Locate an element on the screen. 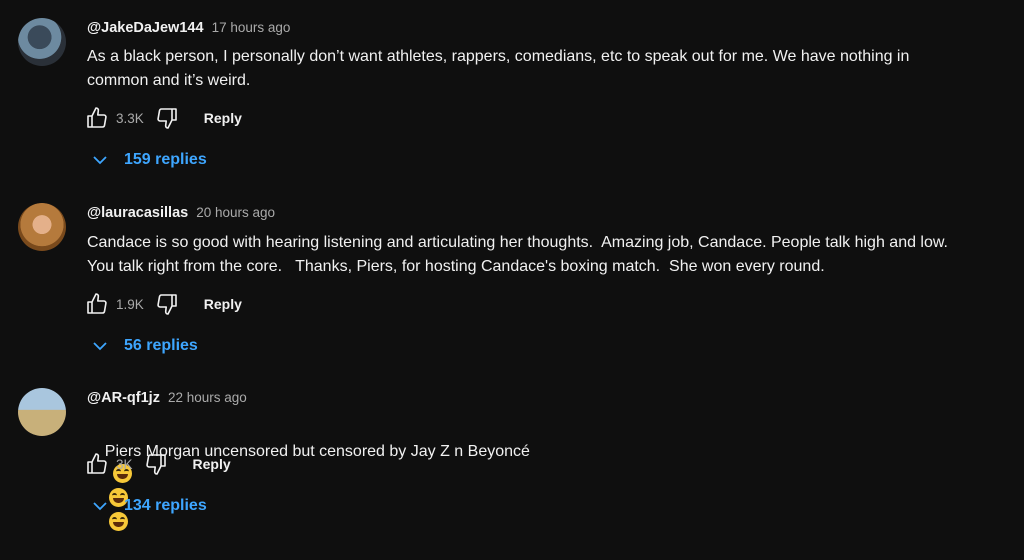  comment-actions: 3K Reply is located at coordinates (157, 464).